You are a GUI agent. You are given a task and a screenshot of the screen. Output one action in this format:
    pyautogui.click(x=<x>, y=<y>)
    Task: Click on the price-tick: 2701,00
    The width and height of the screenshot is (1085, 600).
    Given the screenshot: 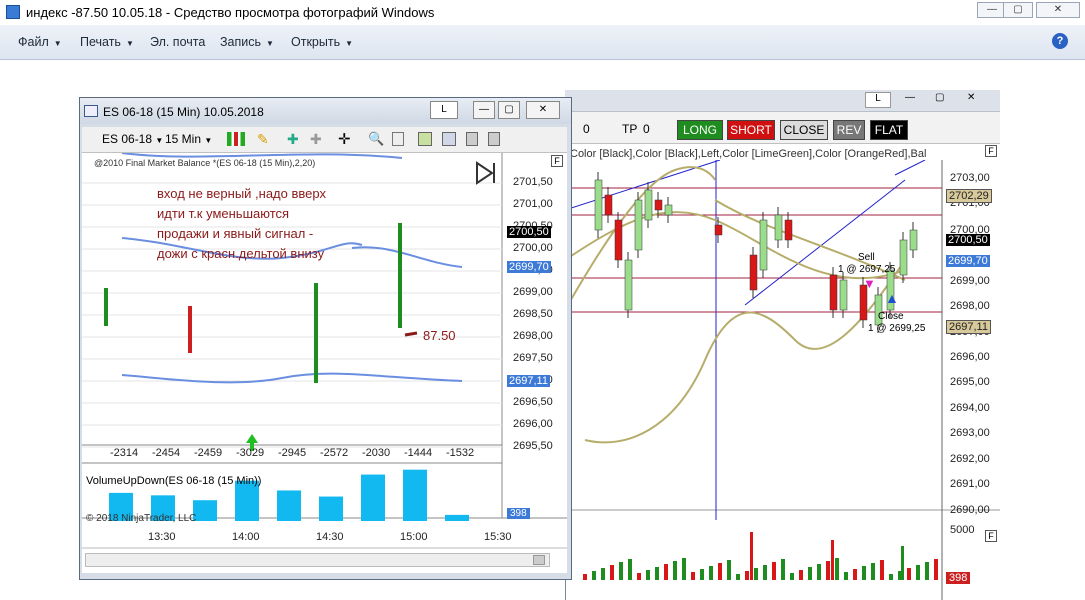 What is the action you would take?
    pyautogui.click(x=533, y=204)
    